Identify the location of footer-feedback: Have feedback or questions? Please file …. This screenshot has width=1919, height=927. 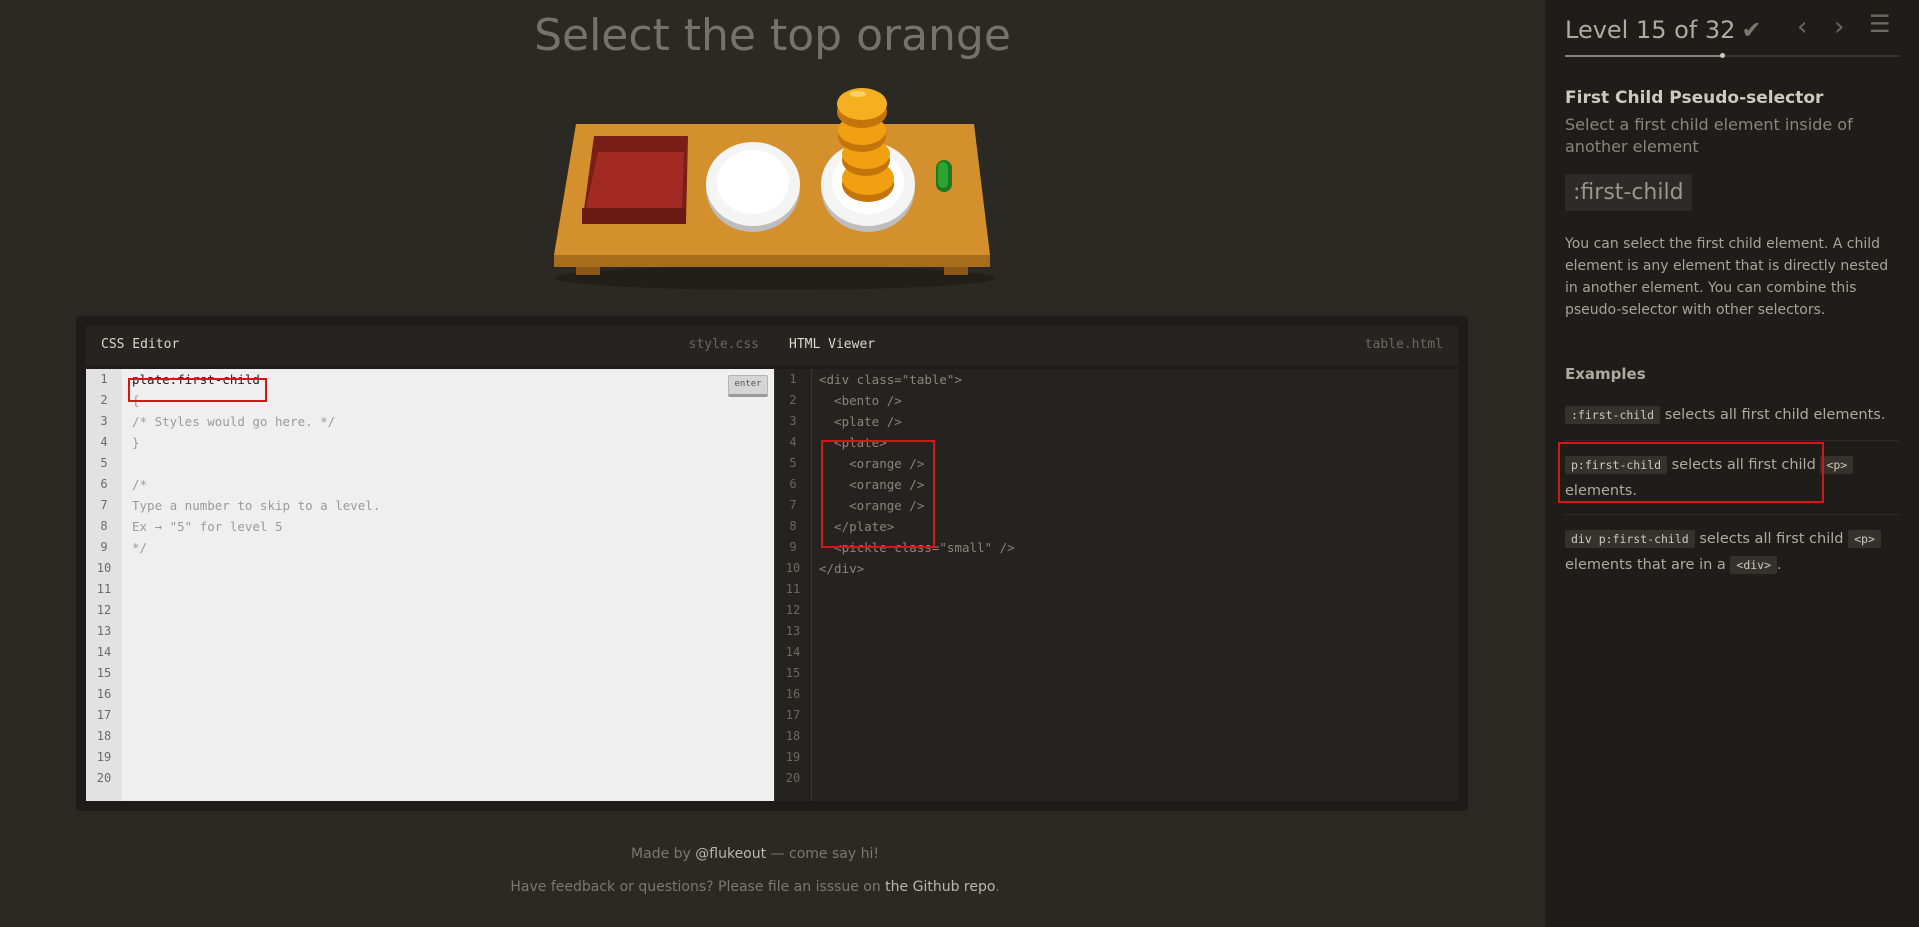
(755, 887).